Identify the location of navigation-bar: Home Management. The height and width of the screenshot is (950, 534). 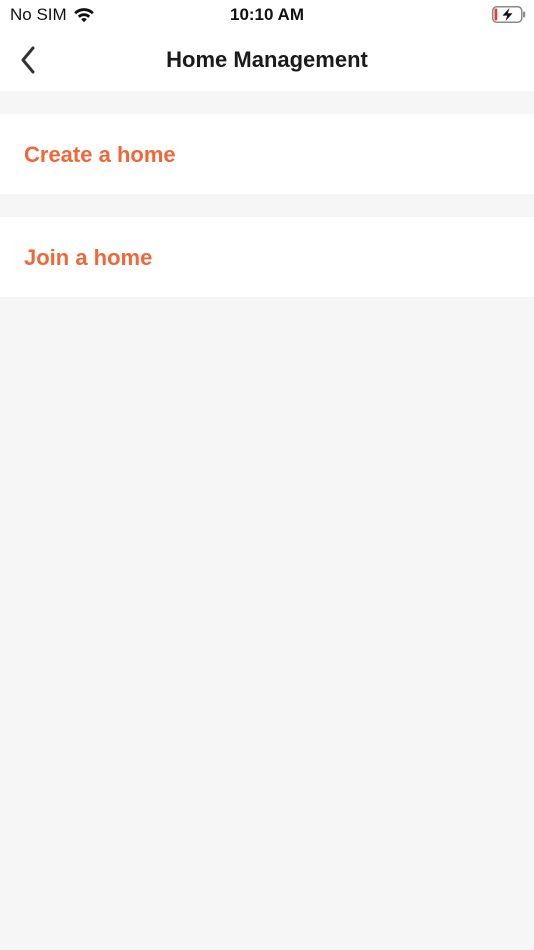
(267, 60).